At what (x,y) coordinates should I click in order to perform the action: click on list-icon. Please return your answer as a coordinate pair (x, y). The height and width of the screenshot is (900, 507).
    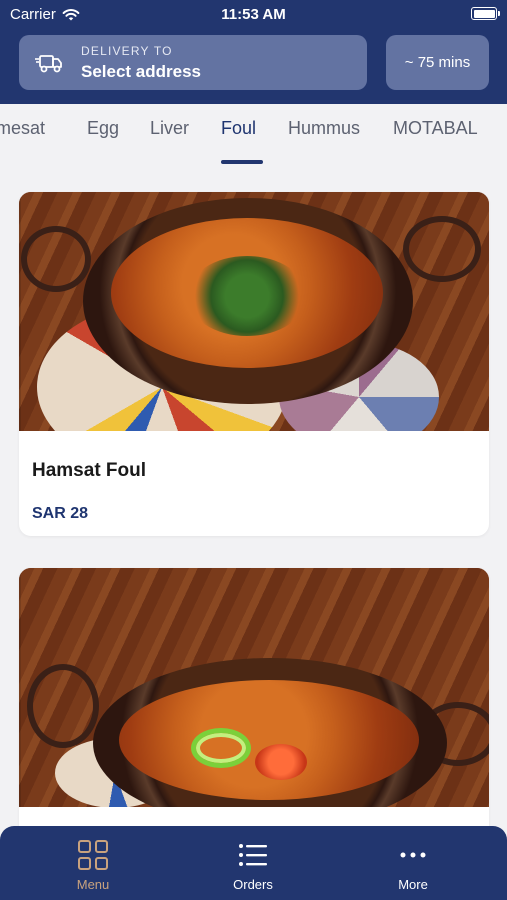
    Looking at the image, I should click on (253, 855).